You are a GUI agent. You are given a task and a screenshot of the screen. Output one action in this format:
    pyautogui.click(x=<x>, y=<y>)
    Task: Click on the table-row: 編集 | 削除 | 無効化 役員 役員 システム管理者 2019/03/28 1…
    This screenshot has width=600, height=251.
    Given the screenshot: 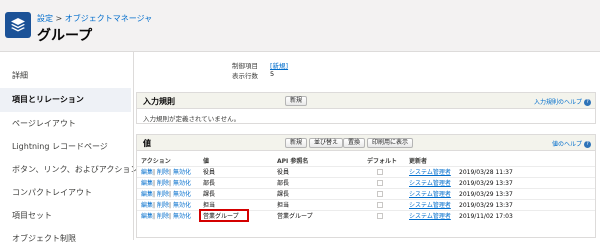 What is the action you would take?
    pyautogui.click(x=366, y=171)
    